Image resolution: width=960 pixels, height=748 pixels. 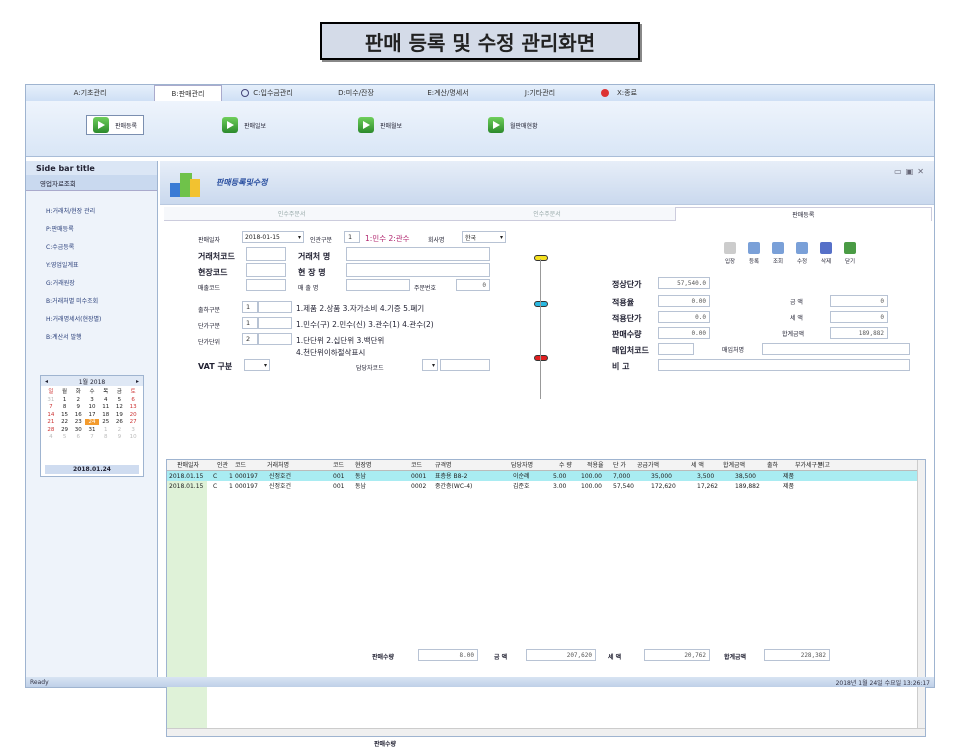 I want to click on grid-column-header: 담당자명, so click(x=522, y=465).